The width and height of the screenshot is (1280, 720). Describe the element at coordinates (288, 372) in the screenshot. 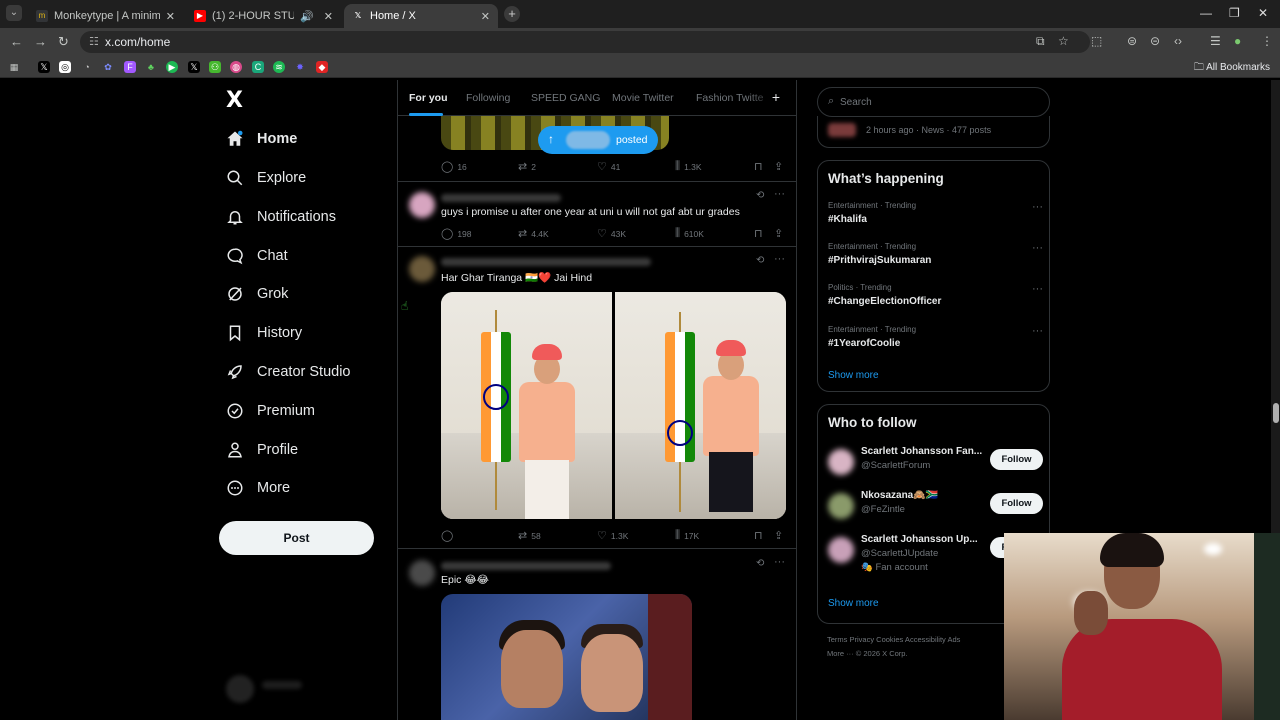

I see `sidebar-item-creator-studio: Creator Studio` at that location.